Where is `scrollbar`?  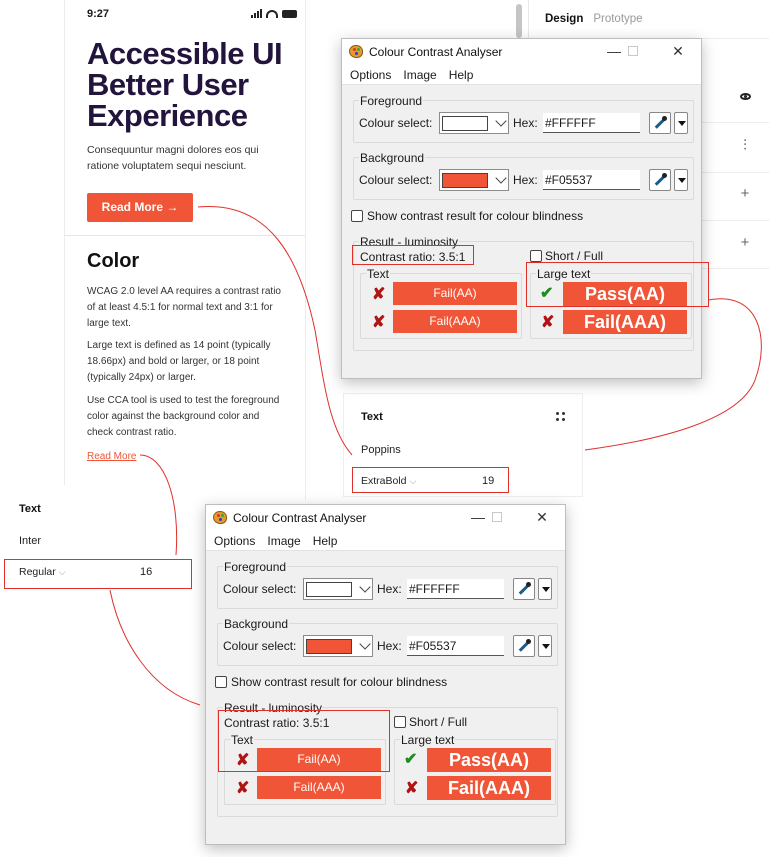
scrollbar is located at coordinates (519, 21).